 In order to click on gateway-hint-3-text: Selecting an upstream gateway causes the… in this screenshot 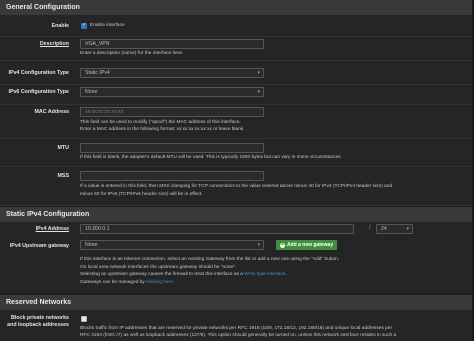, I will do `click(162, 274)`.